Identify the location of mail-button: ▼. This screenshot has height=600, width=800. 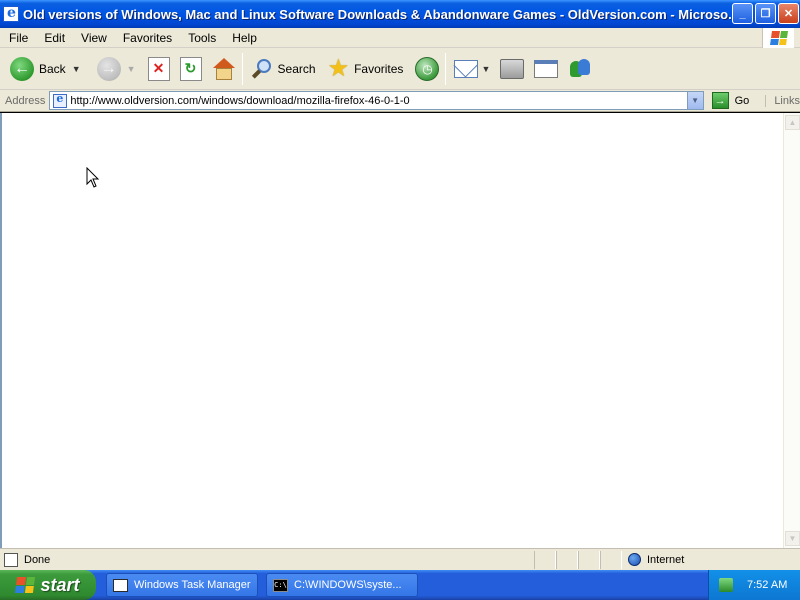
(472, 69).